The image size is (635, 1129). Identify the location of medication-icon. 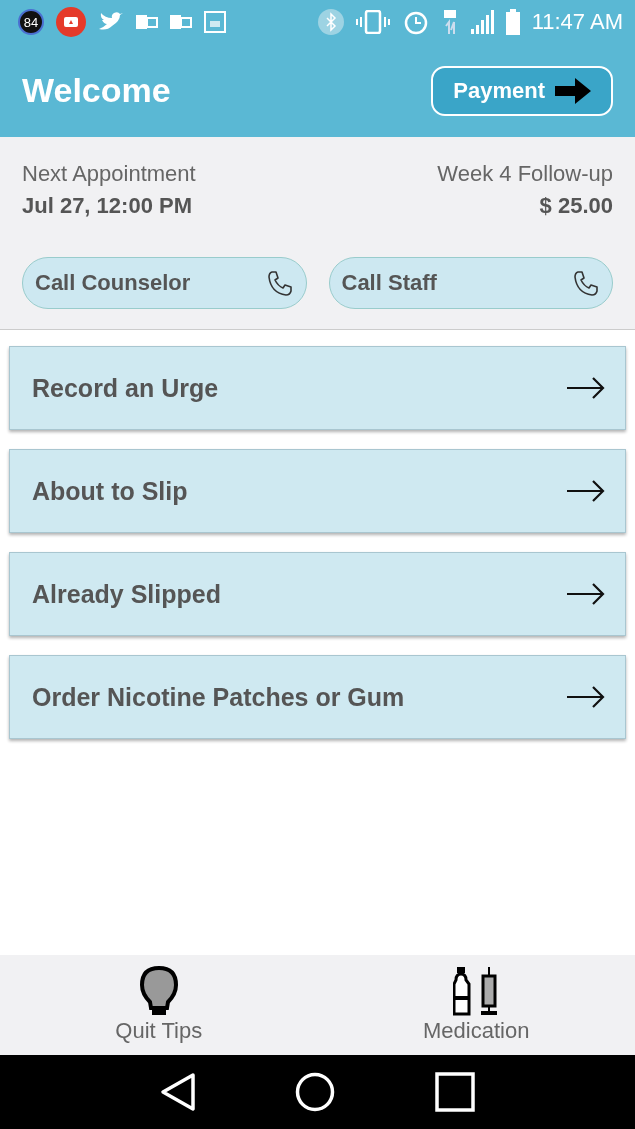
(476, 991).